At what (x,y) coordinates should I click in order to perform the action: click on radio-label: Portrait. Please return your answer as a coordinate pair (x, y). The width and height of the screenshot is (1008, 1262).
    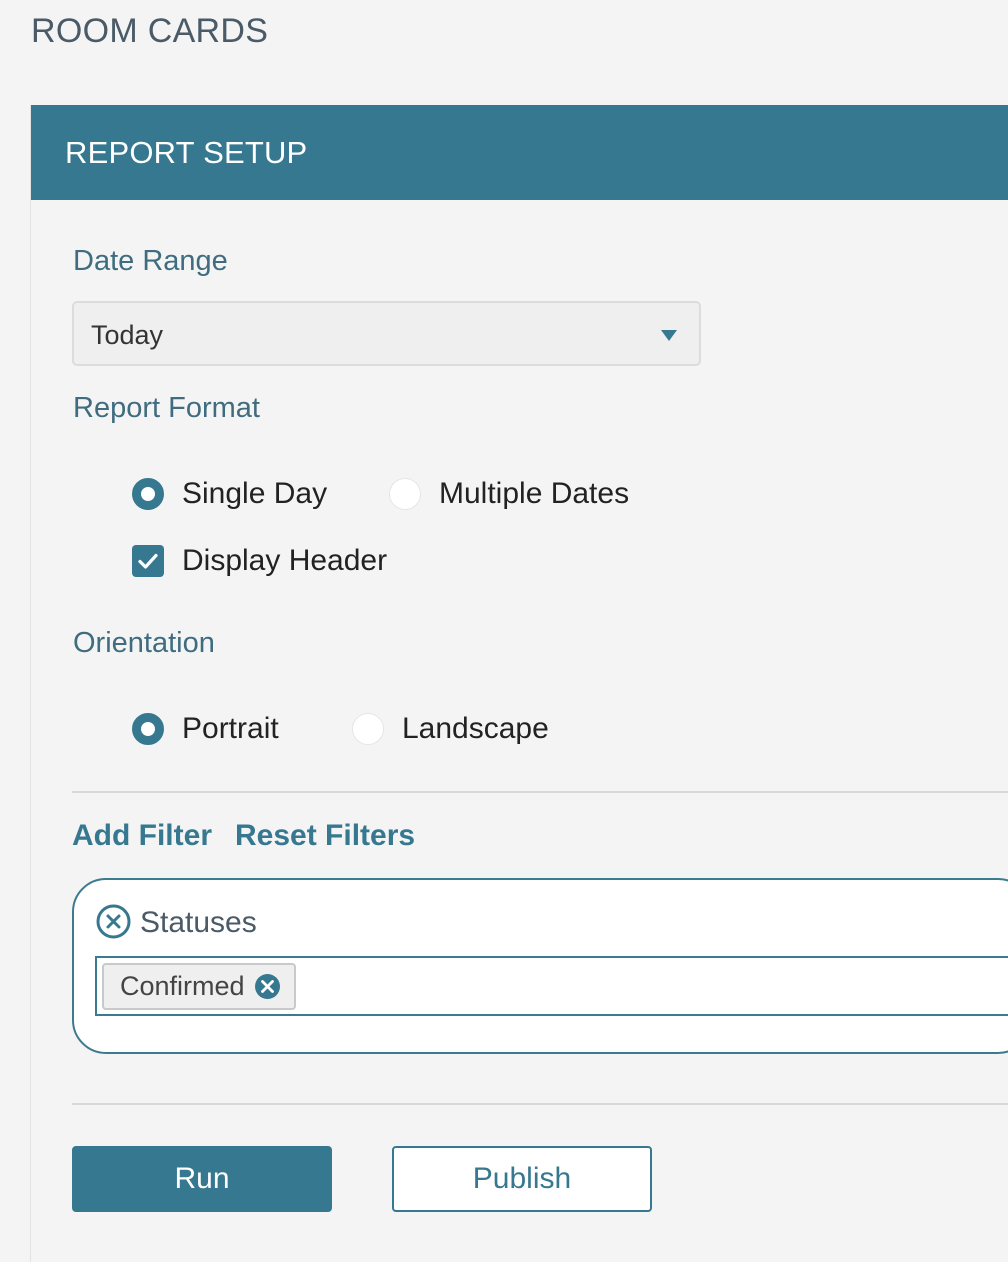
    Looking at the image, I should click on (230, 728).